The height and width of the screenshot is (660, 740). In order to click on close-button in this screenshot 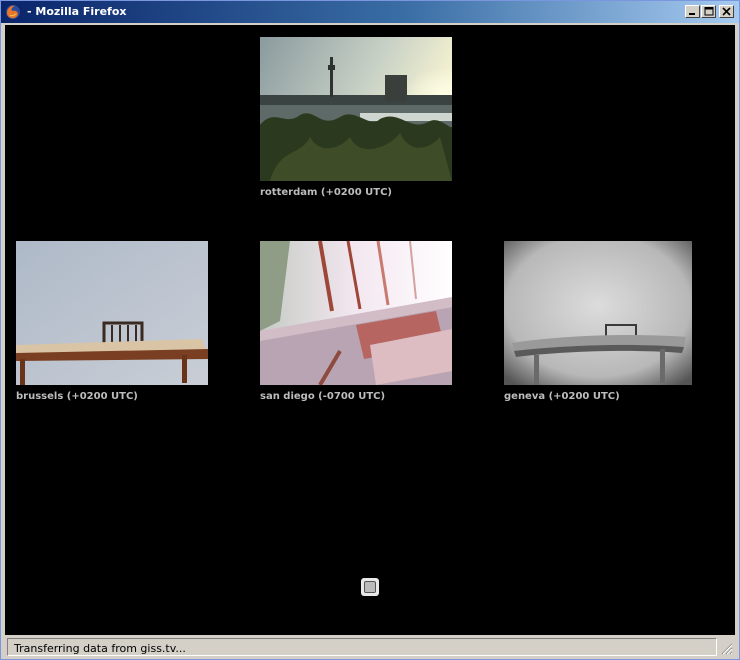, I will do `click(726, 11)`.